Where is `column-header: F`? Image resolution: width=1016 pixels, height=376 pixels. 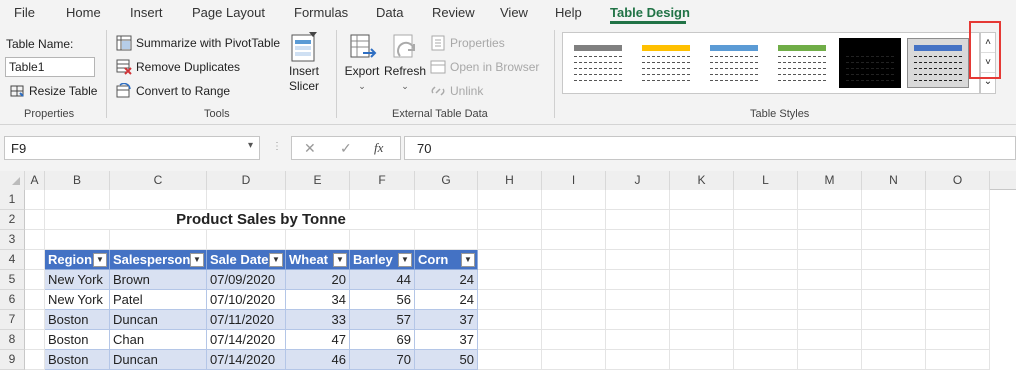
column-header: F is located at coordinates (382, 180).